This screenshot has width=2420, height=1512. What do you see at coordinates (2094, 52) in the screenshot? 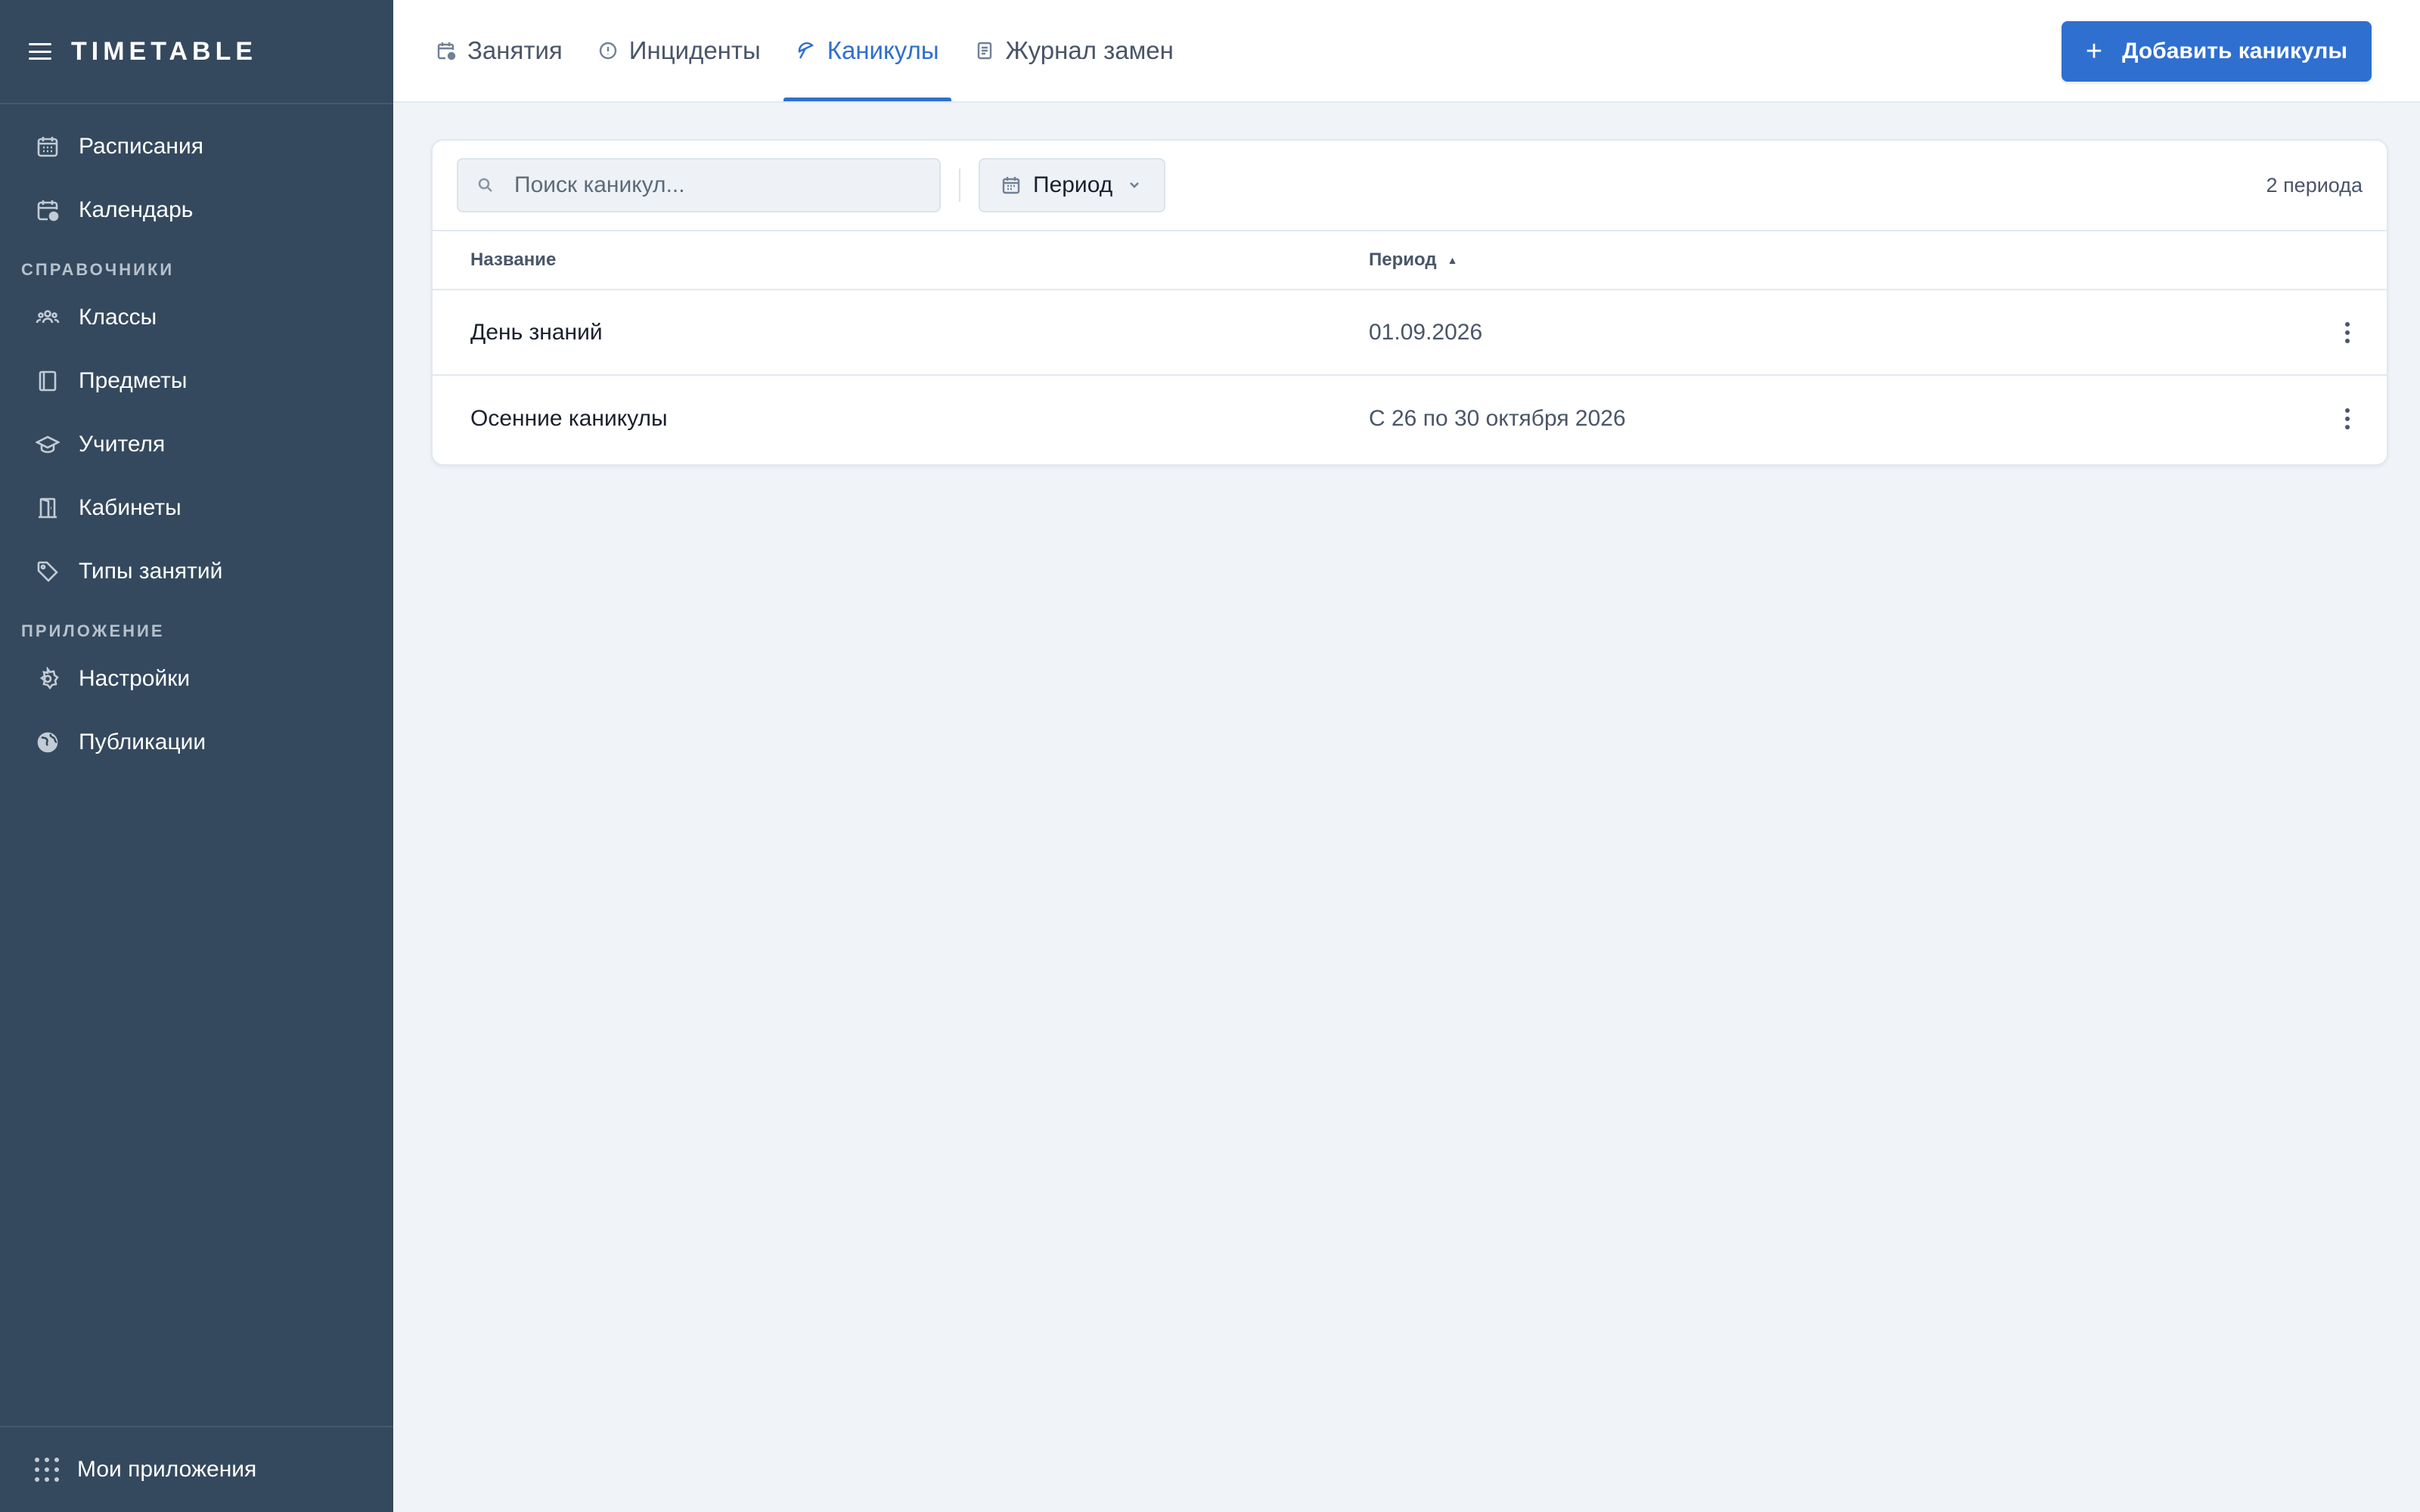
I see `plus-icon: +` at bounding box center [2094, 52].